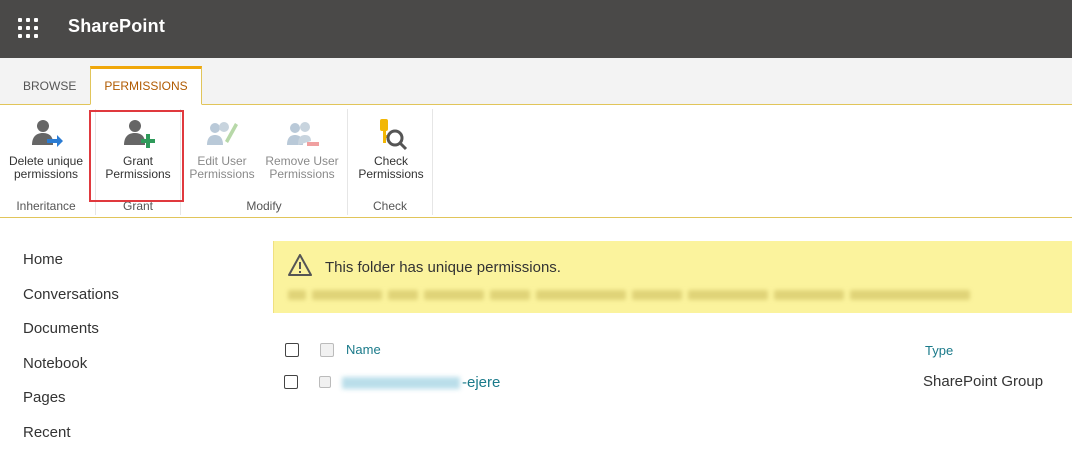  What do you see at coordinates (401, 383) in the screenshot?
I see `redacted-name` at bounding box center [401, 383].